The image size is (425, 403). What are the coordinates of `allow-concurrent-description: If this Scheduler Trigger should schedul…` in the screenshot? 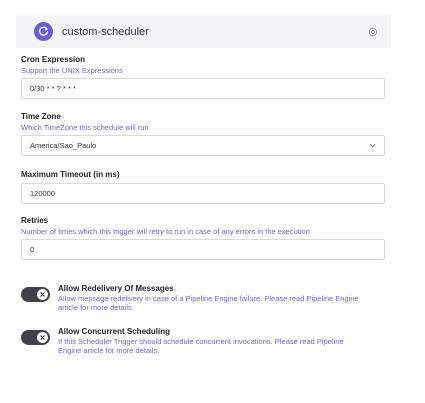 It's located at (201, 346).